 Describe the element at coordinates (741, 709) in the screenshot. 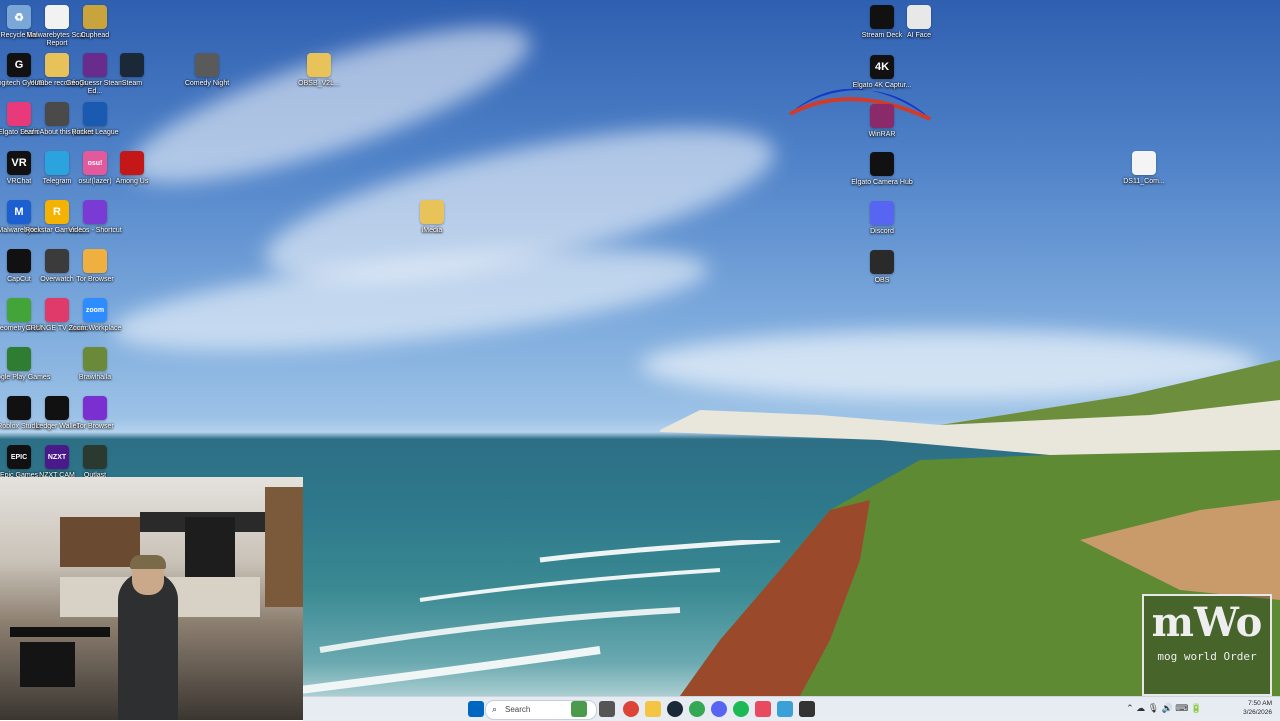

I see `spotify-icon` at that location.